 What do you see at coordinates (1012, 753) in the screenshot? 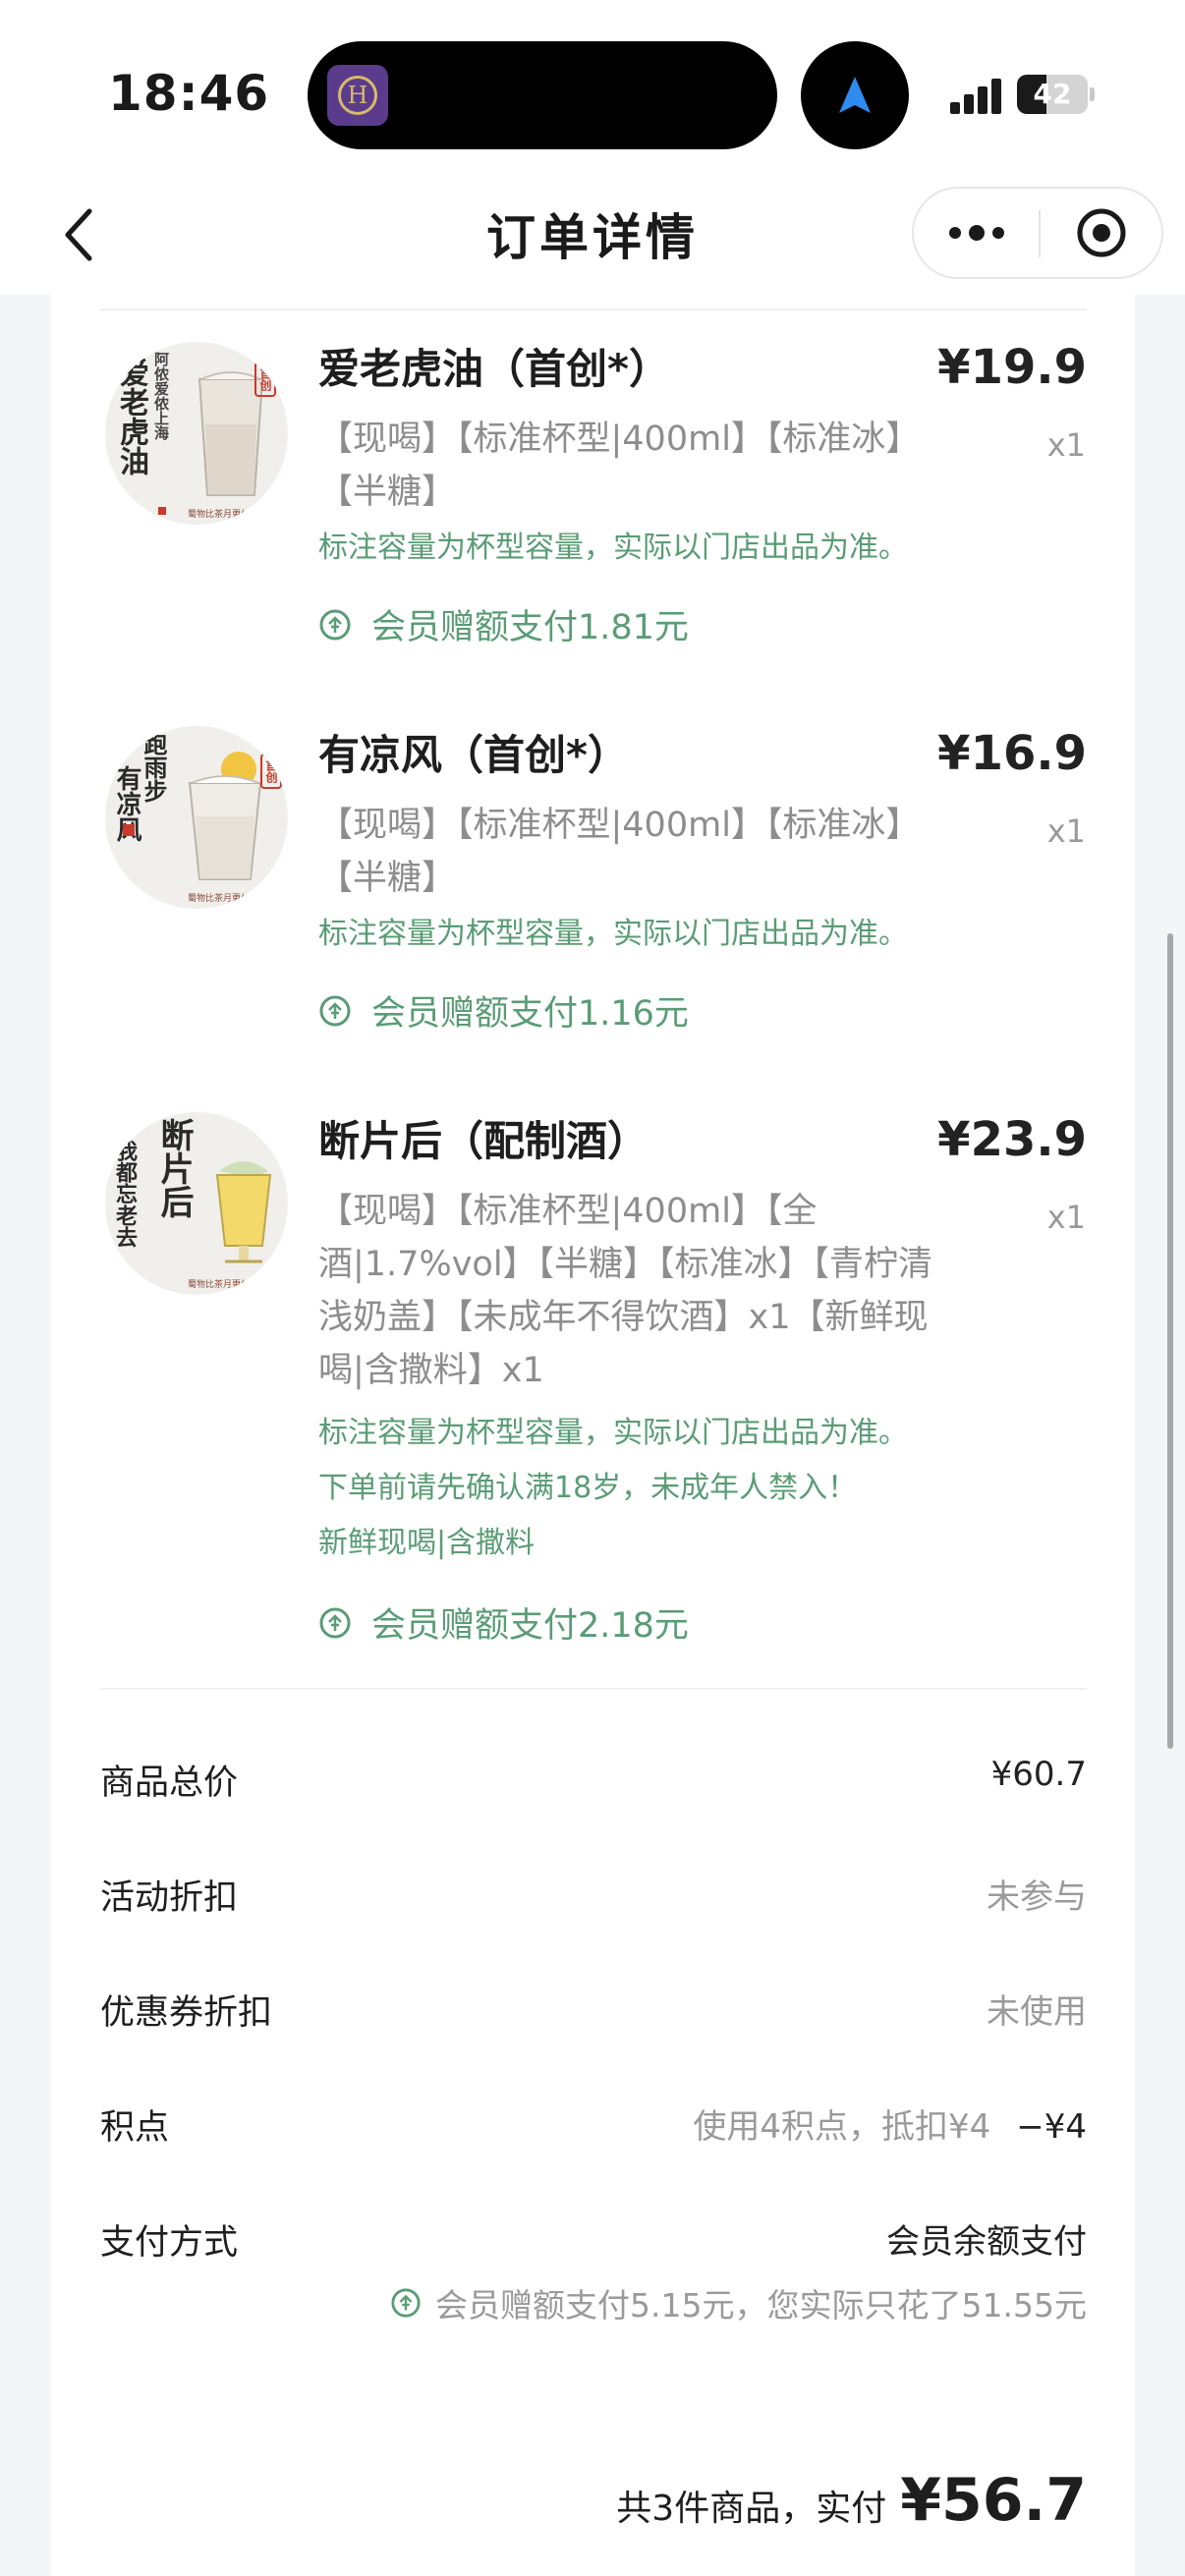
I see `item-price: ¥16.9` at bounding box center [1012, 753].